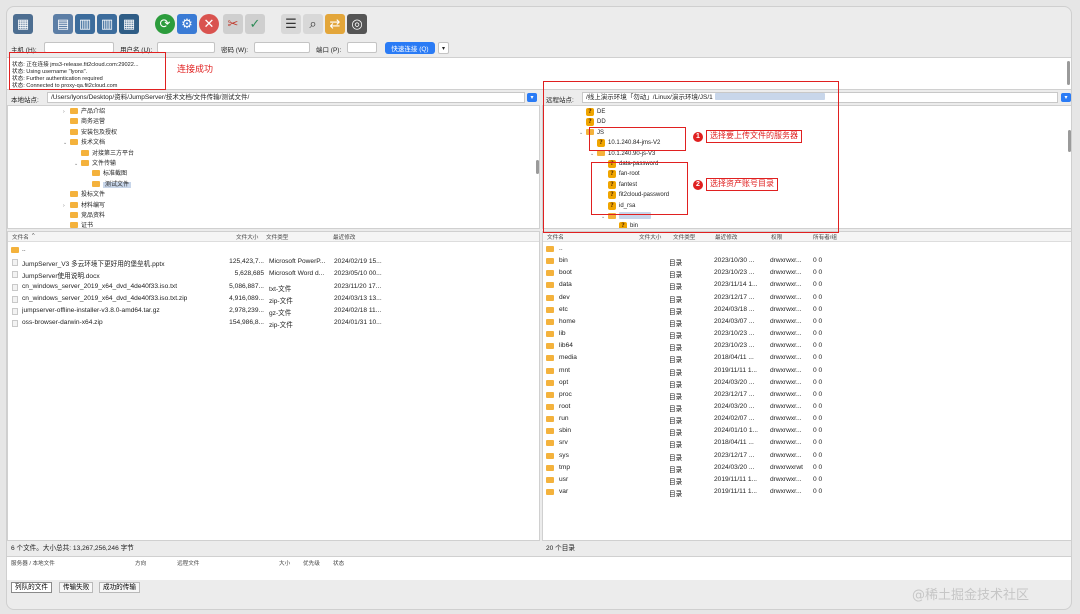  What do you see at coordinates (338, 563) in the screenshot?
I see `queue-col-status: 状态` at bounding box center [338, 563].